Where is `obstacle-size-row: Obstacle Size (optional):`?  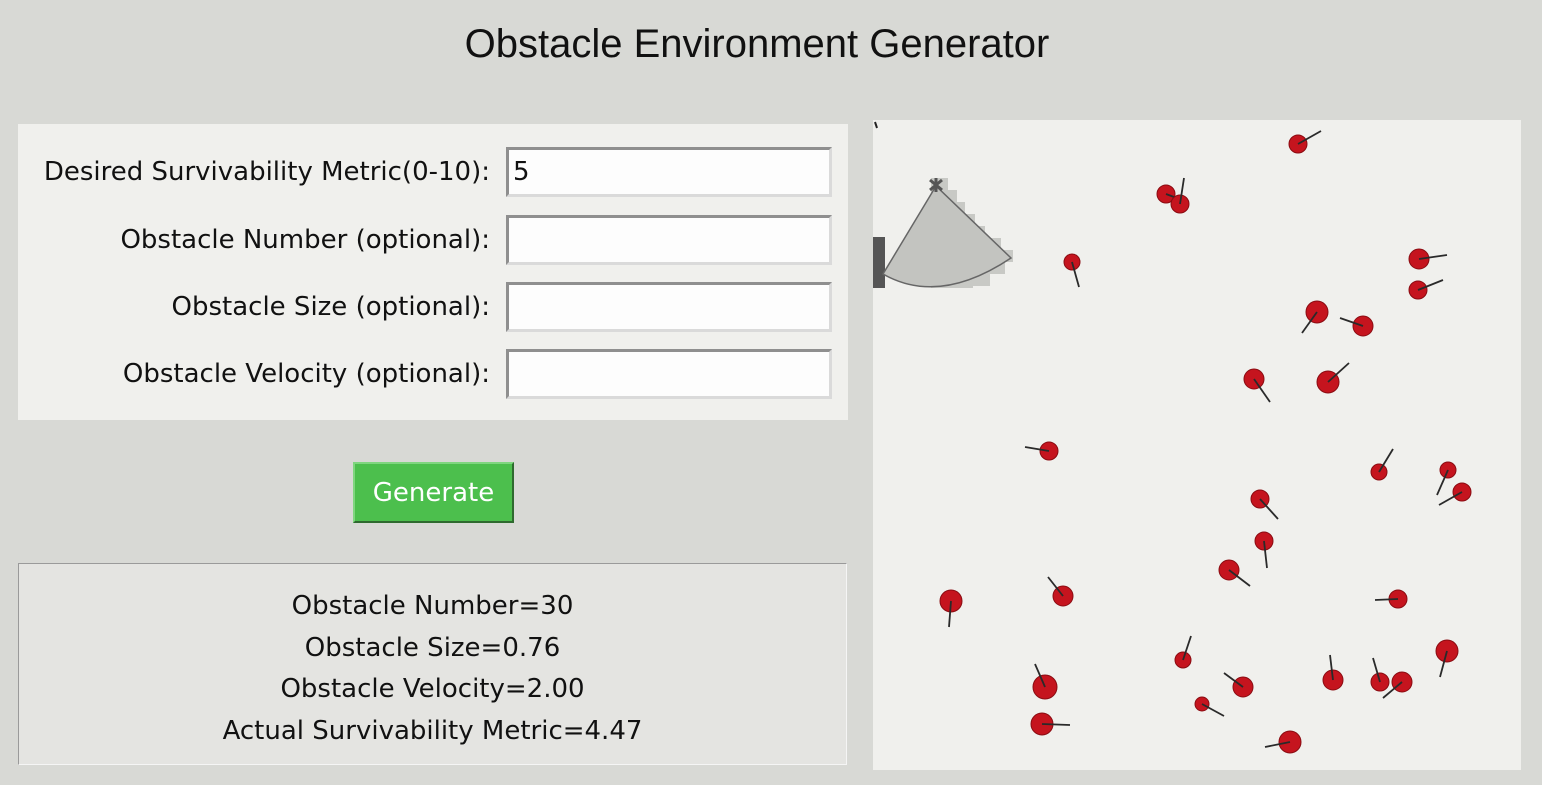 obstacle-size-row: Obstacle Size (optional): is located at coordinates (433, 307).